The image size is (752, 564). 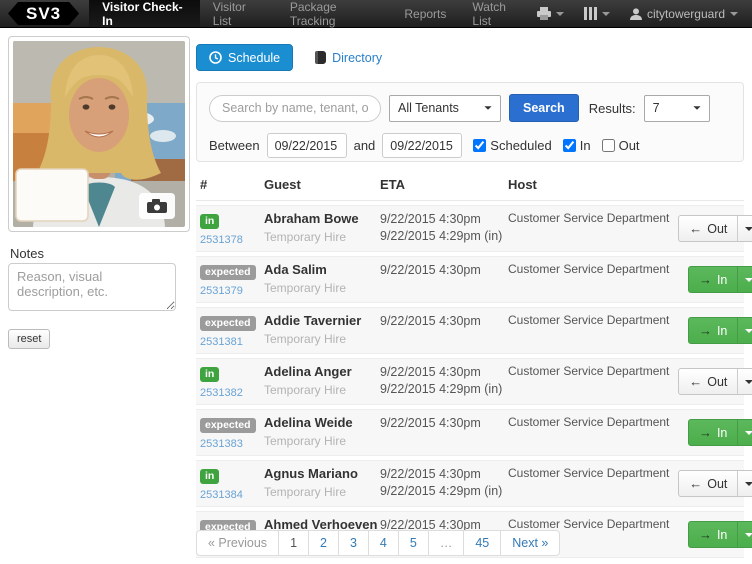 I want to click on search-button: Search, so click(x=544, y=108).